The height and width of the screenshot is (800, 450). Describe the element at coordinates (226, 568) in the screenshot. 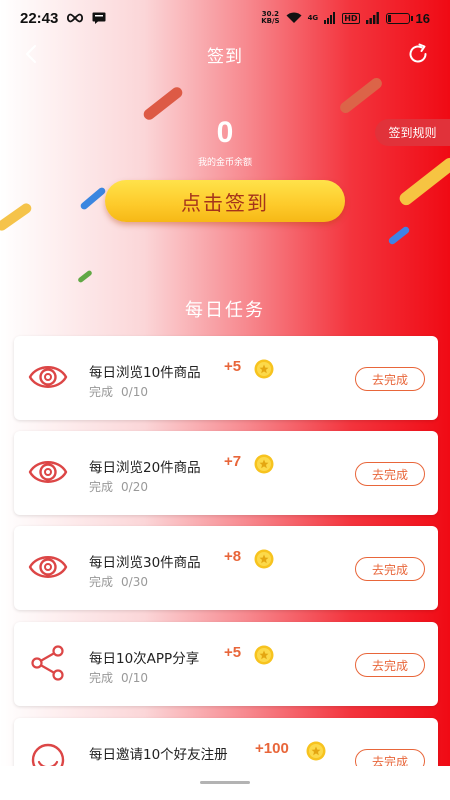

I see `task-card: 每日浏览30件商品 +8 完成 0/30 去完成` at that location.